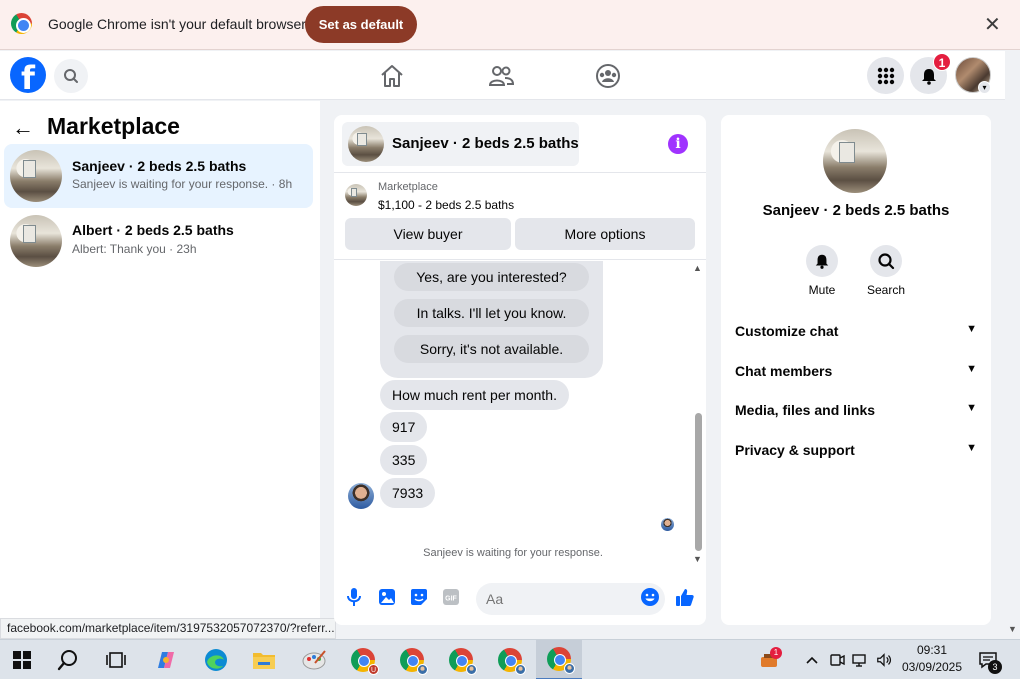  Describe the element at coordinates (361, 24) in the screenshot. I see `set-as-default-button: Set as default` at that location.